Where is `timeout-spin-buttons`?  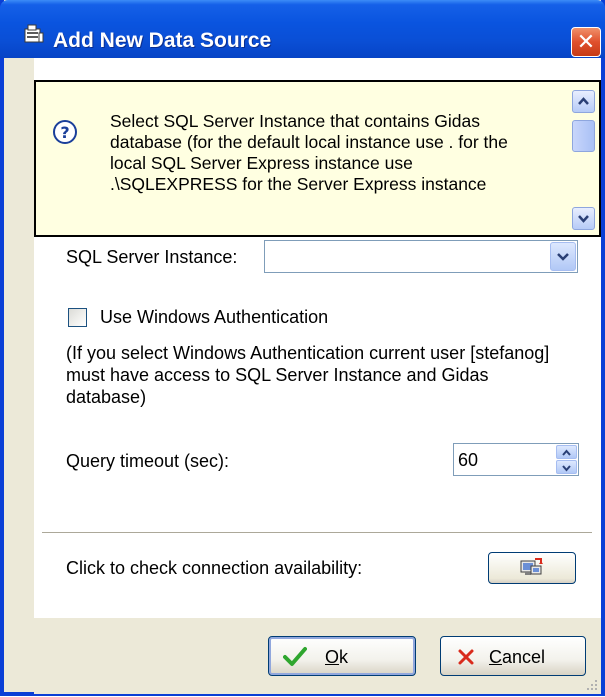 timeout-spin-buttons is located at coordinates (566, 459).